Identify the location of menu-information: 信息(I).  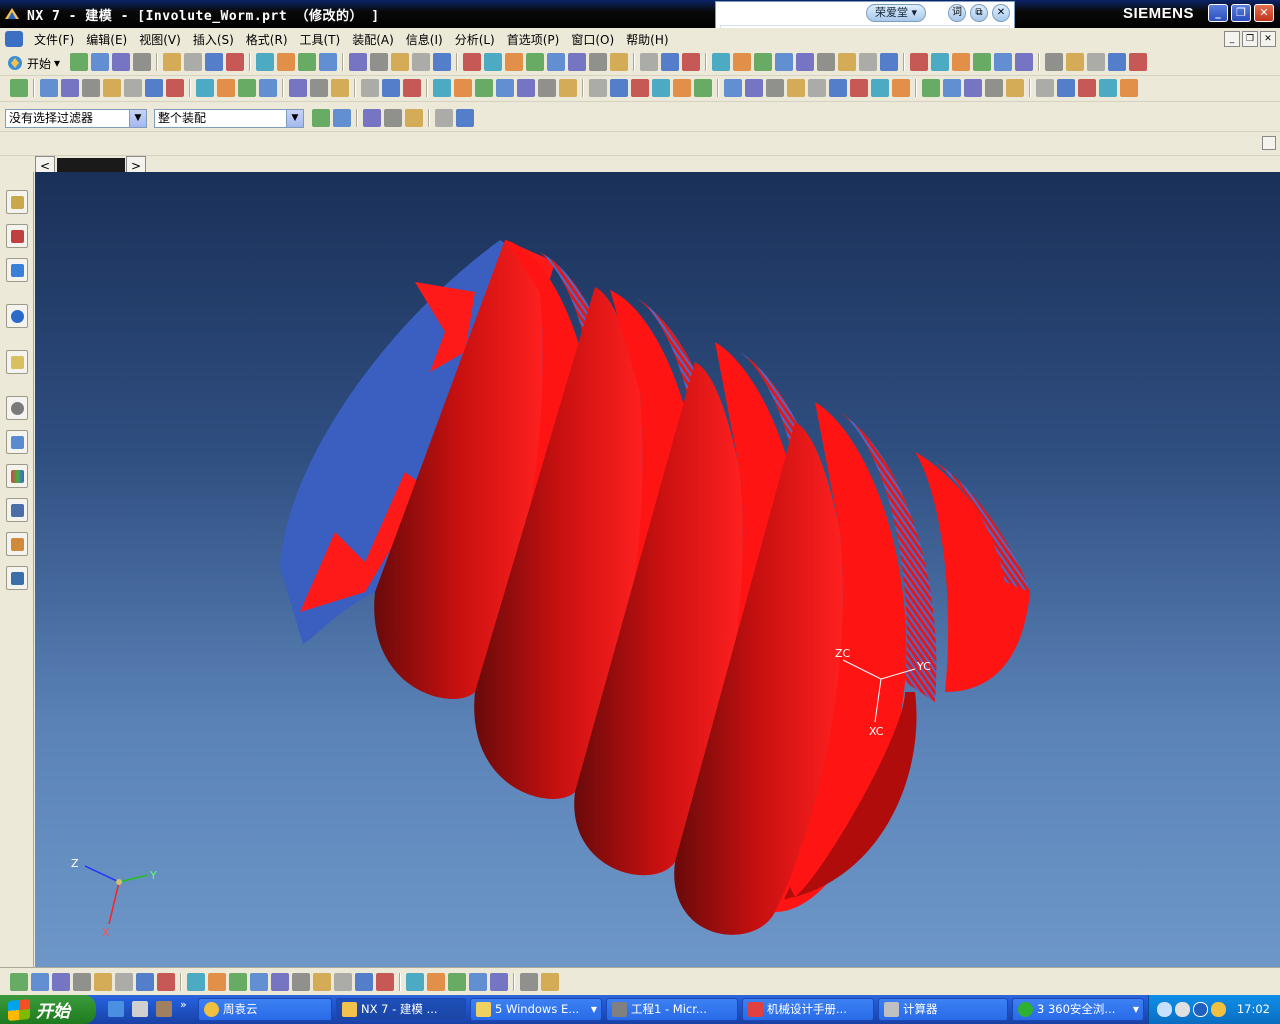
(424, 39).